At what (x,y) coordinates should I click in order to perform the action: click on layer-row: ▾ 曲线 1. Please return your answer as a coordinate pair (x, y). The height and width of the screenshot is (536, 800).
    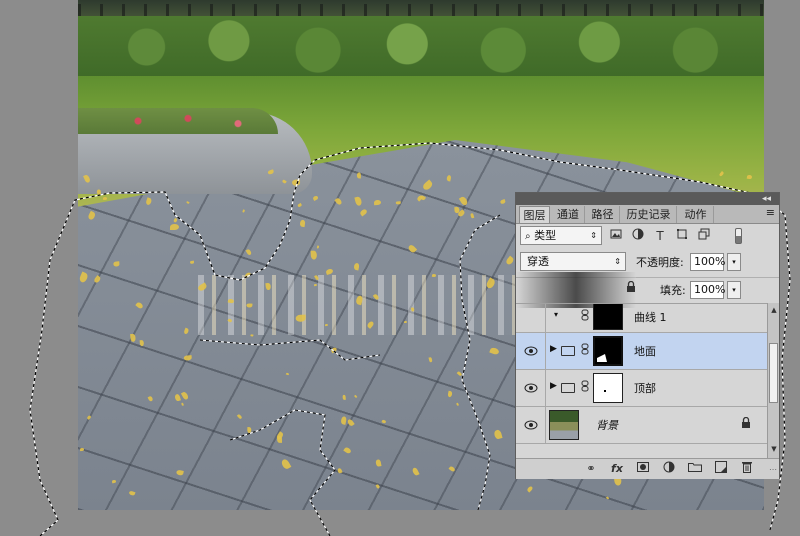
    Looking at the image, I should click on (641, 318).